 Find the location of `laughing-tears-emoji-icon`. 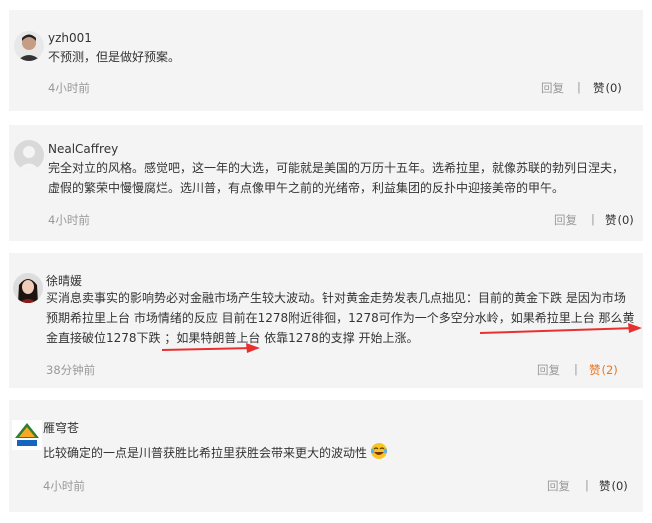

laughing-tears-emoji-icon is located at coordinates (379, 454).